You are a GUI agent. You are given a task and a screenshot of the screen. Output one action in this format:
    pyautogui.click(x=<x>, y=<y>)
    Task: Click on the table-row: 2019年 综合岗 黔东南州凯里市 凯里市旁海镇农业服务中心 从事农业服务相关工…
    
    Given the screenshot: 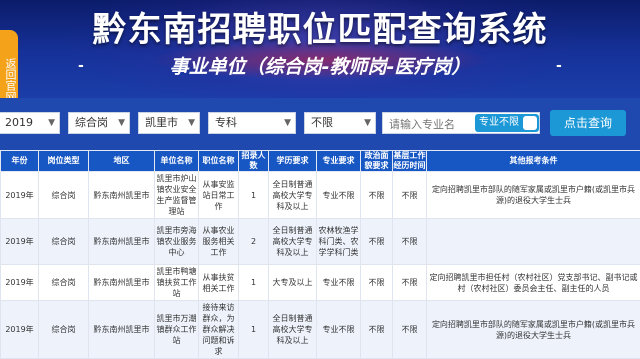 What is the action you would take?
    pyautogui.click(x=320, y=242)
    